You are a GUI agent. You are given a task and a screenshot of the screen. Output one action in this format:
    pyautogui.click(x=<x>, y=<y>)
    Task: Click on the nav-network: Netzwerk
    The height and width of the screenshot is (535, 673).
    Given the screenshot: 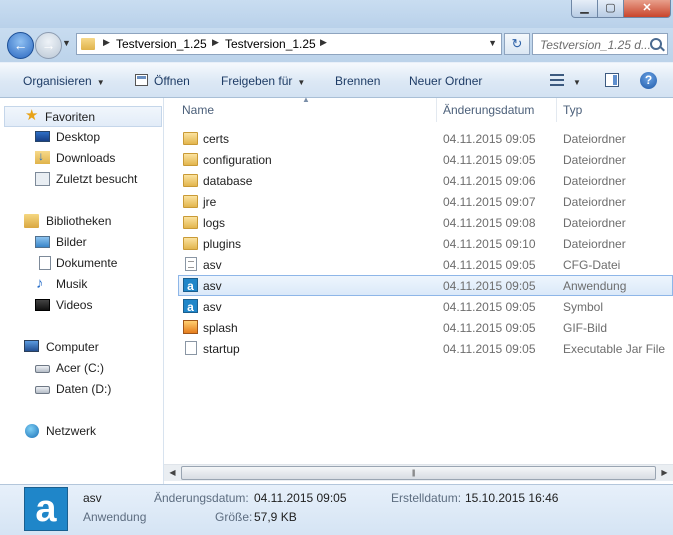 What is the action you would take?
    pyautogui.click(x=82, y=431)
    